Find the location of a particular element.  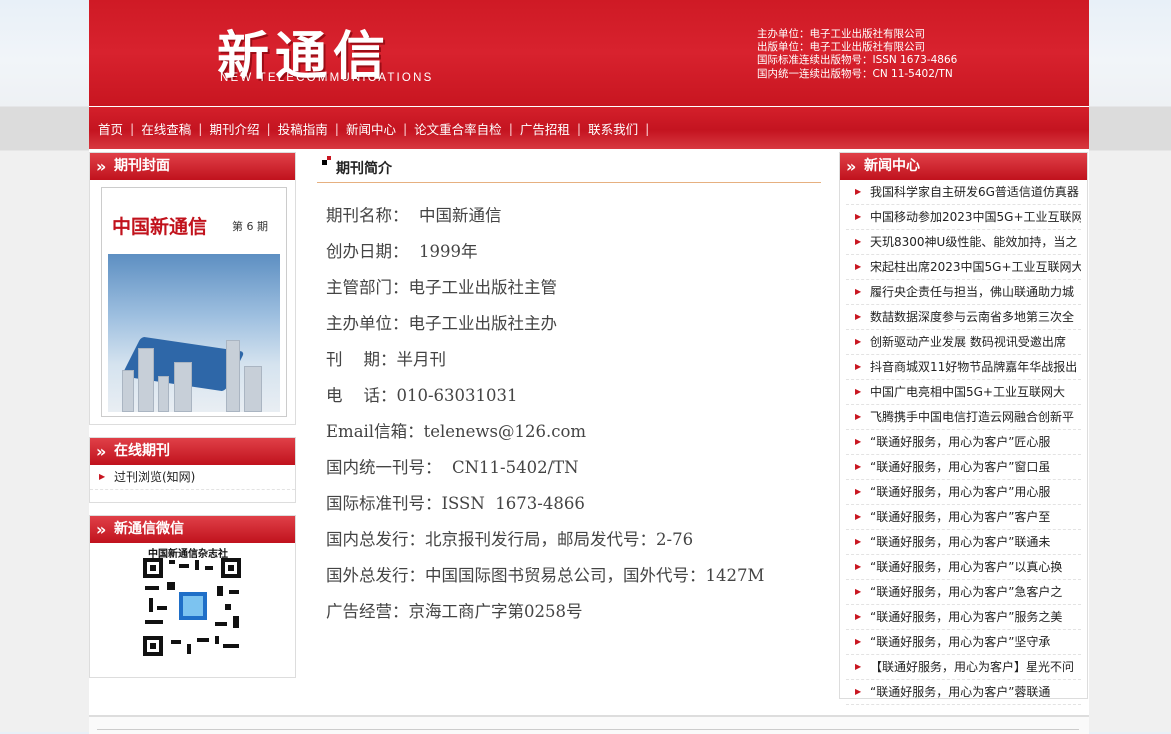

nav-label: 投稿指南 is located at coordinates (303, 128).